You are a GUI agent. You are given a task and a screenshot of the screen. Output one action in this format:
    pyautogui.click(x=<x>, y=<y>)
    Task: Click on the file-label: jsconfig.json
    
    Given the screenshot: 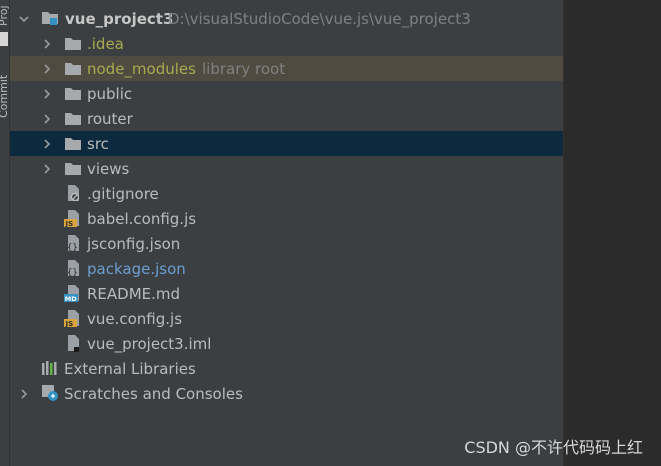 What is the action you would take?
    pyautogui.click(x=134, y=243)
    